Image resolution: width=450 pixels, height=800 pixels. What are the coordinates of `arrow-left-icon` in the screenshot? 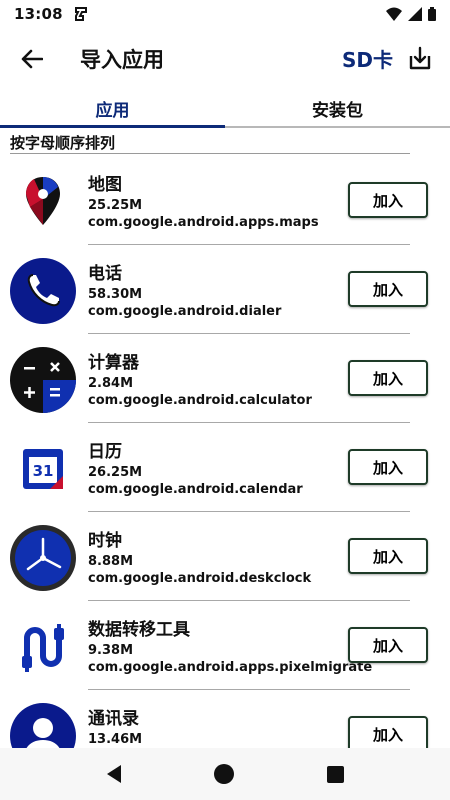 It's located at (32, 59).